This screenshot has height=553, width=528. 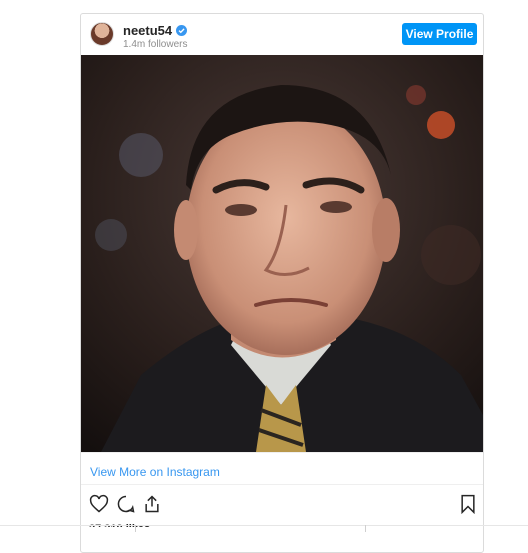 What do you see at coordinates (155, 472) in the screenshot?
I see `view-more-link: View More on Instagram` at bounding box center [155, 472].